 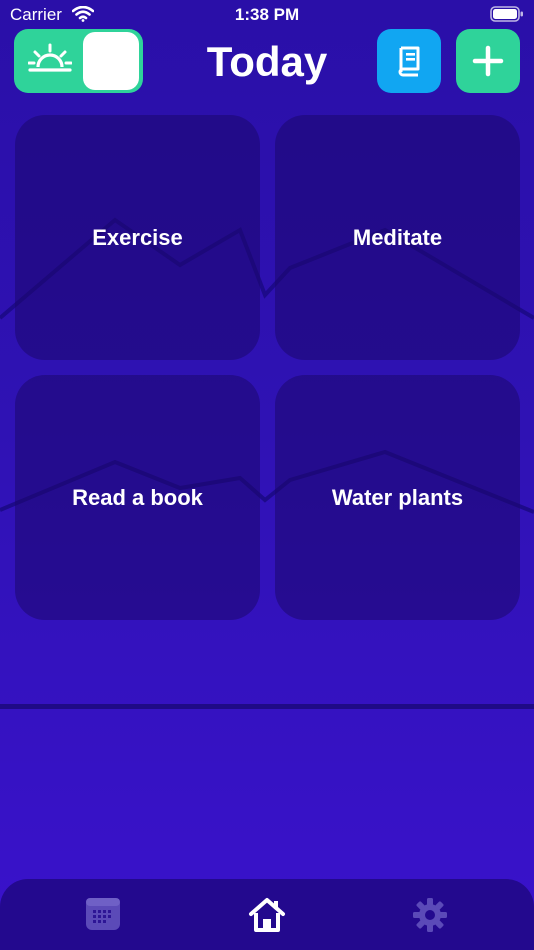 I want to click on habit-card-exercise: Exercise, so click(x=137, y=237).